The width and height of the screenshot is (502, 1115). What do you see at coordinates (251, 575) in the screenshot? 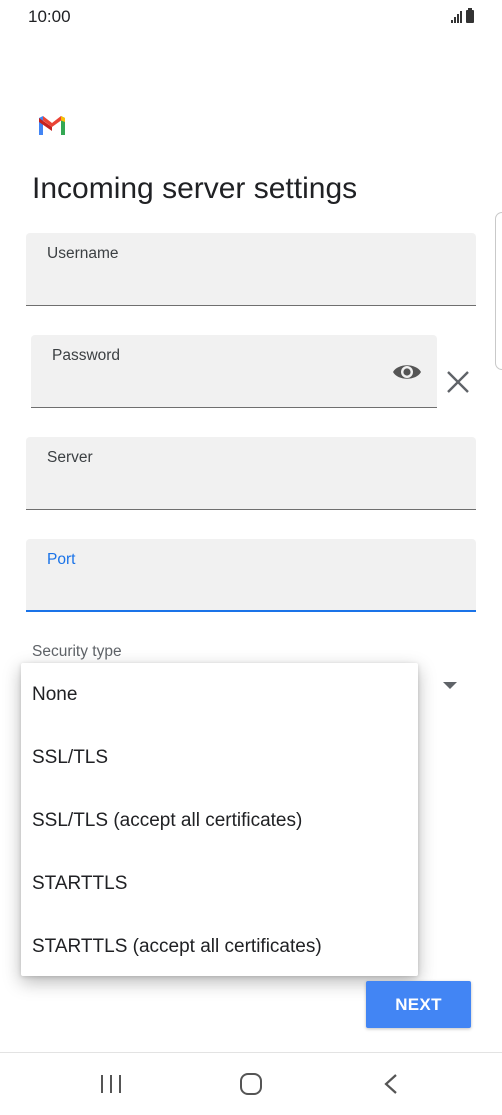
I see `port-field: Port` at bounding box center [251, 575].